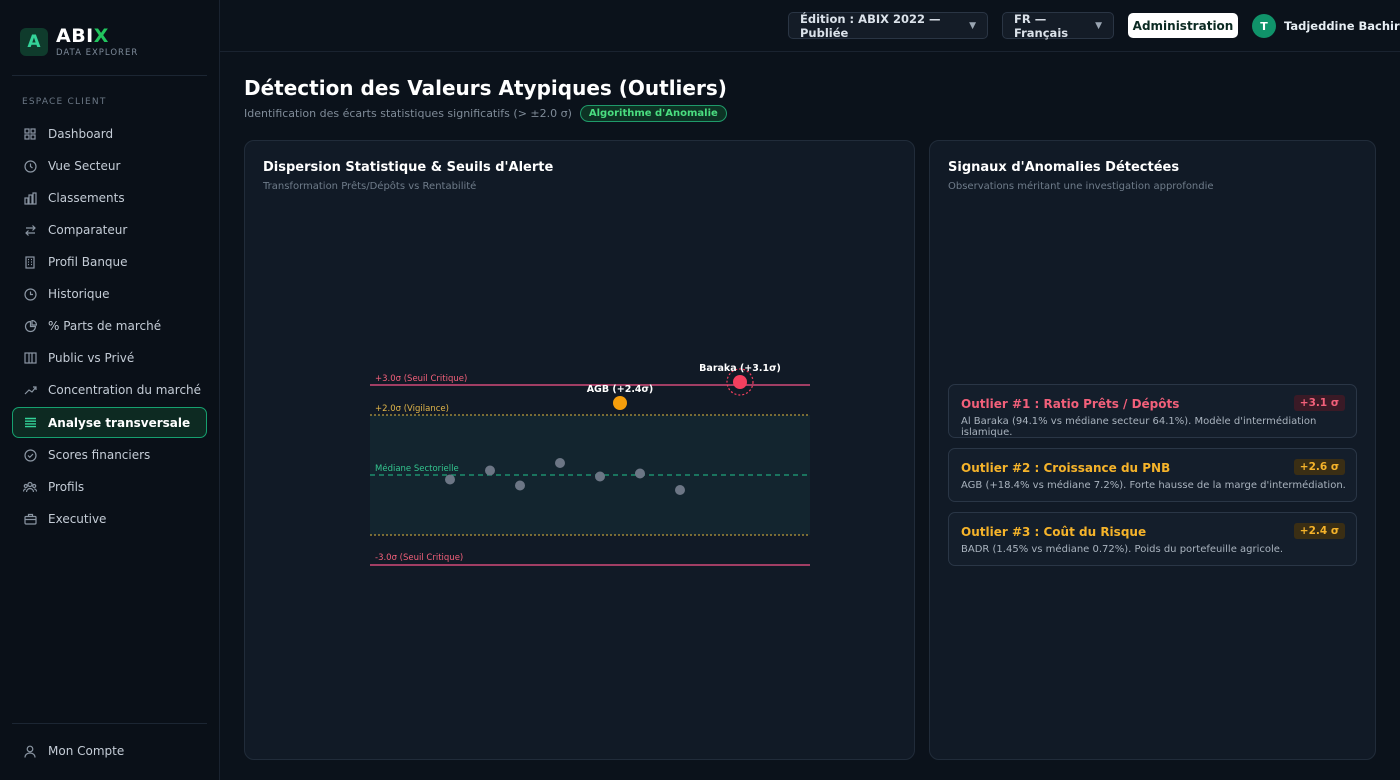  What do you see at coordinates (30, 294) in the screenshot?
I see `history-icon` at bounding box center [30, 294].